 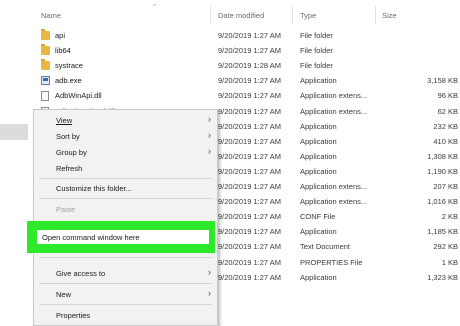 I want to click on menu-item-label: Properties, so click(x=73, y=315).